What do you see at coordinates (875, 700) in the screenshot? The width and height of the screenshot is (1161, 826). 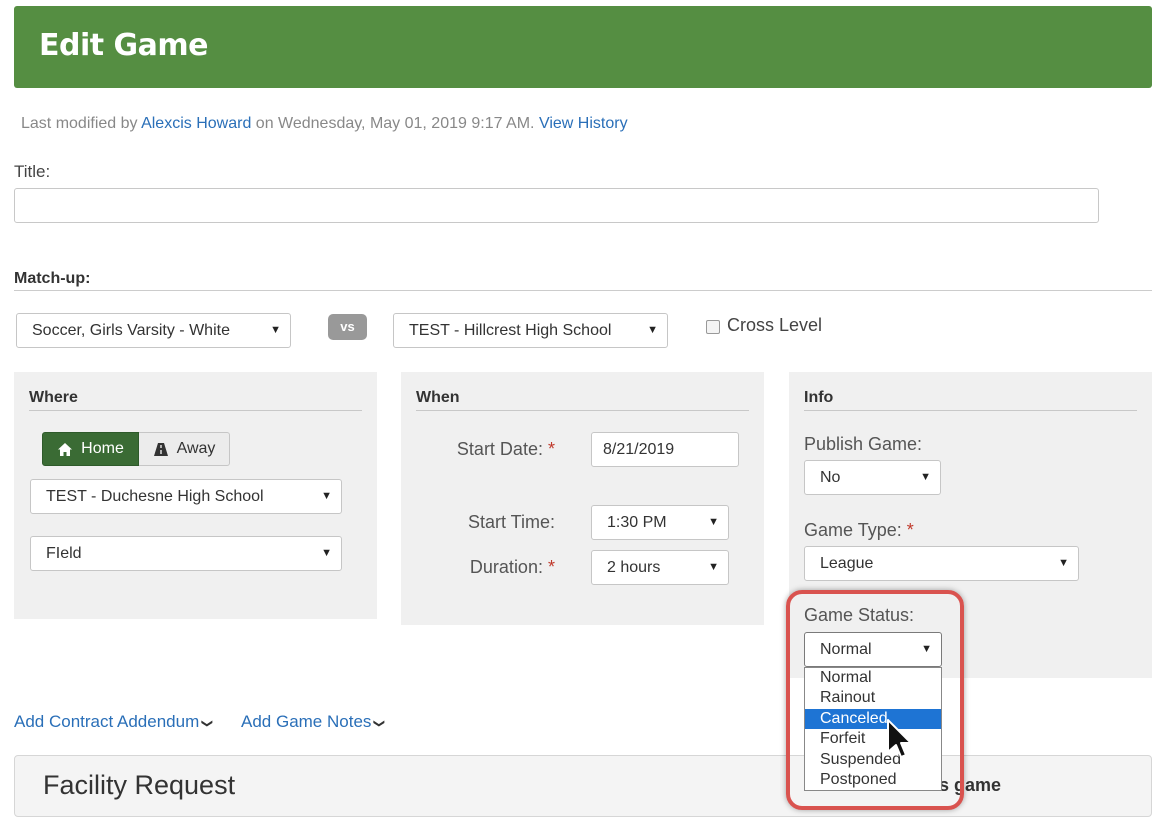 I see `annotation-highlight-box` at bounding box center [875, 700].